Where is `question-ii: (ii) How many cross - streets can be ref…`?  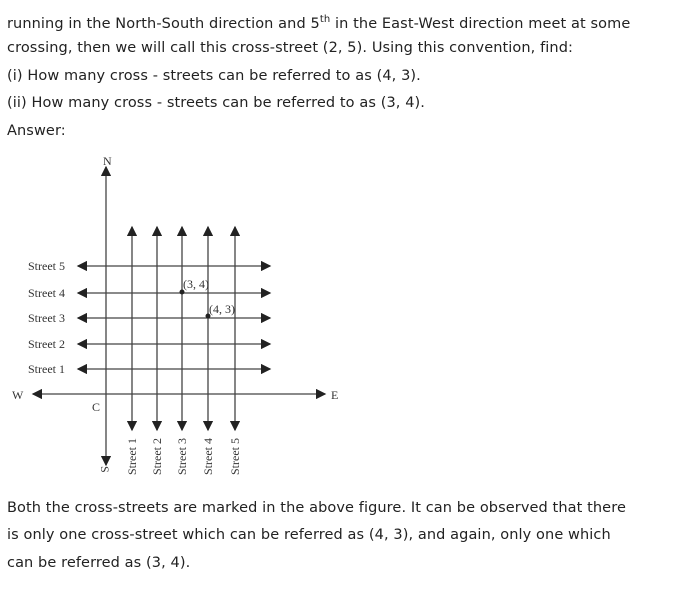 question-ii: (ii) How many cross - streets can be ref… is located at coordinates (216, 103).